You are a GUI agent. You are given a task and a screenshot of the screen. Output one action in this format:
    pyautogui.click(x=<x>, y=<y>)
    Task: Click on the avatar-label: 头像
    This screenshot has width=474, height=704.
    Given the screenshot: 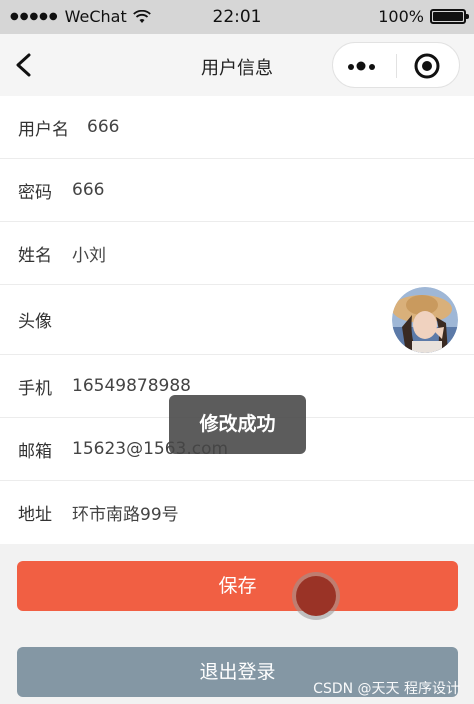 What is the action you would take?
    pyautogui.click(x=35, y=322)
    